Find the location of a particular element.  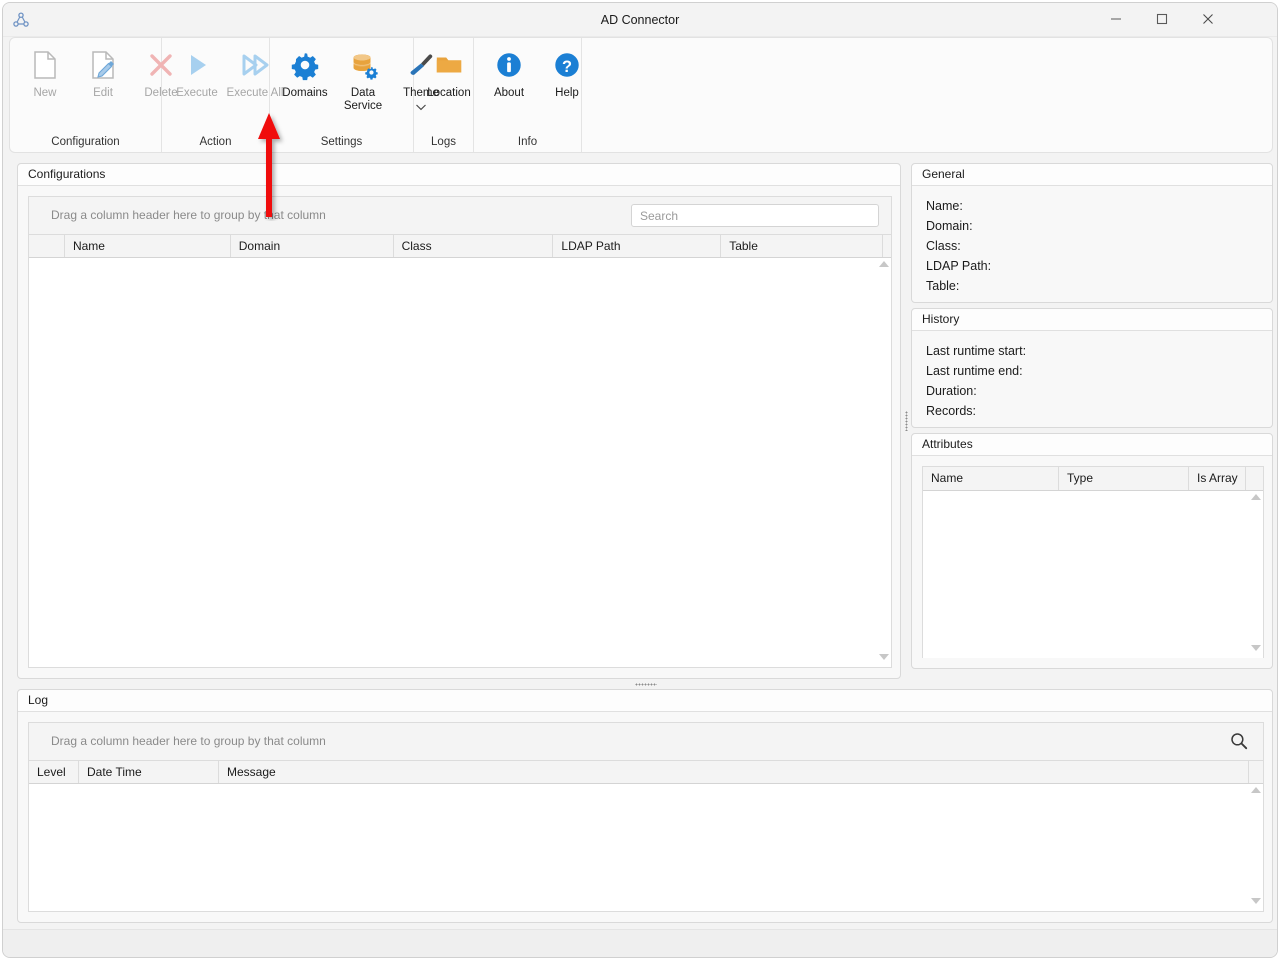

about-button: About is located at coordinates (509, 71).